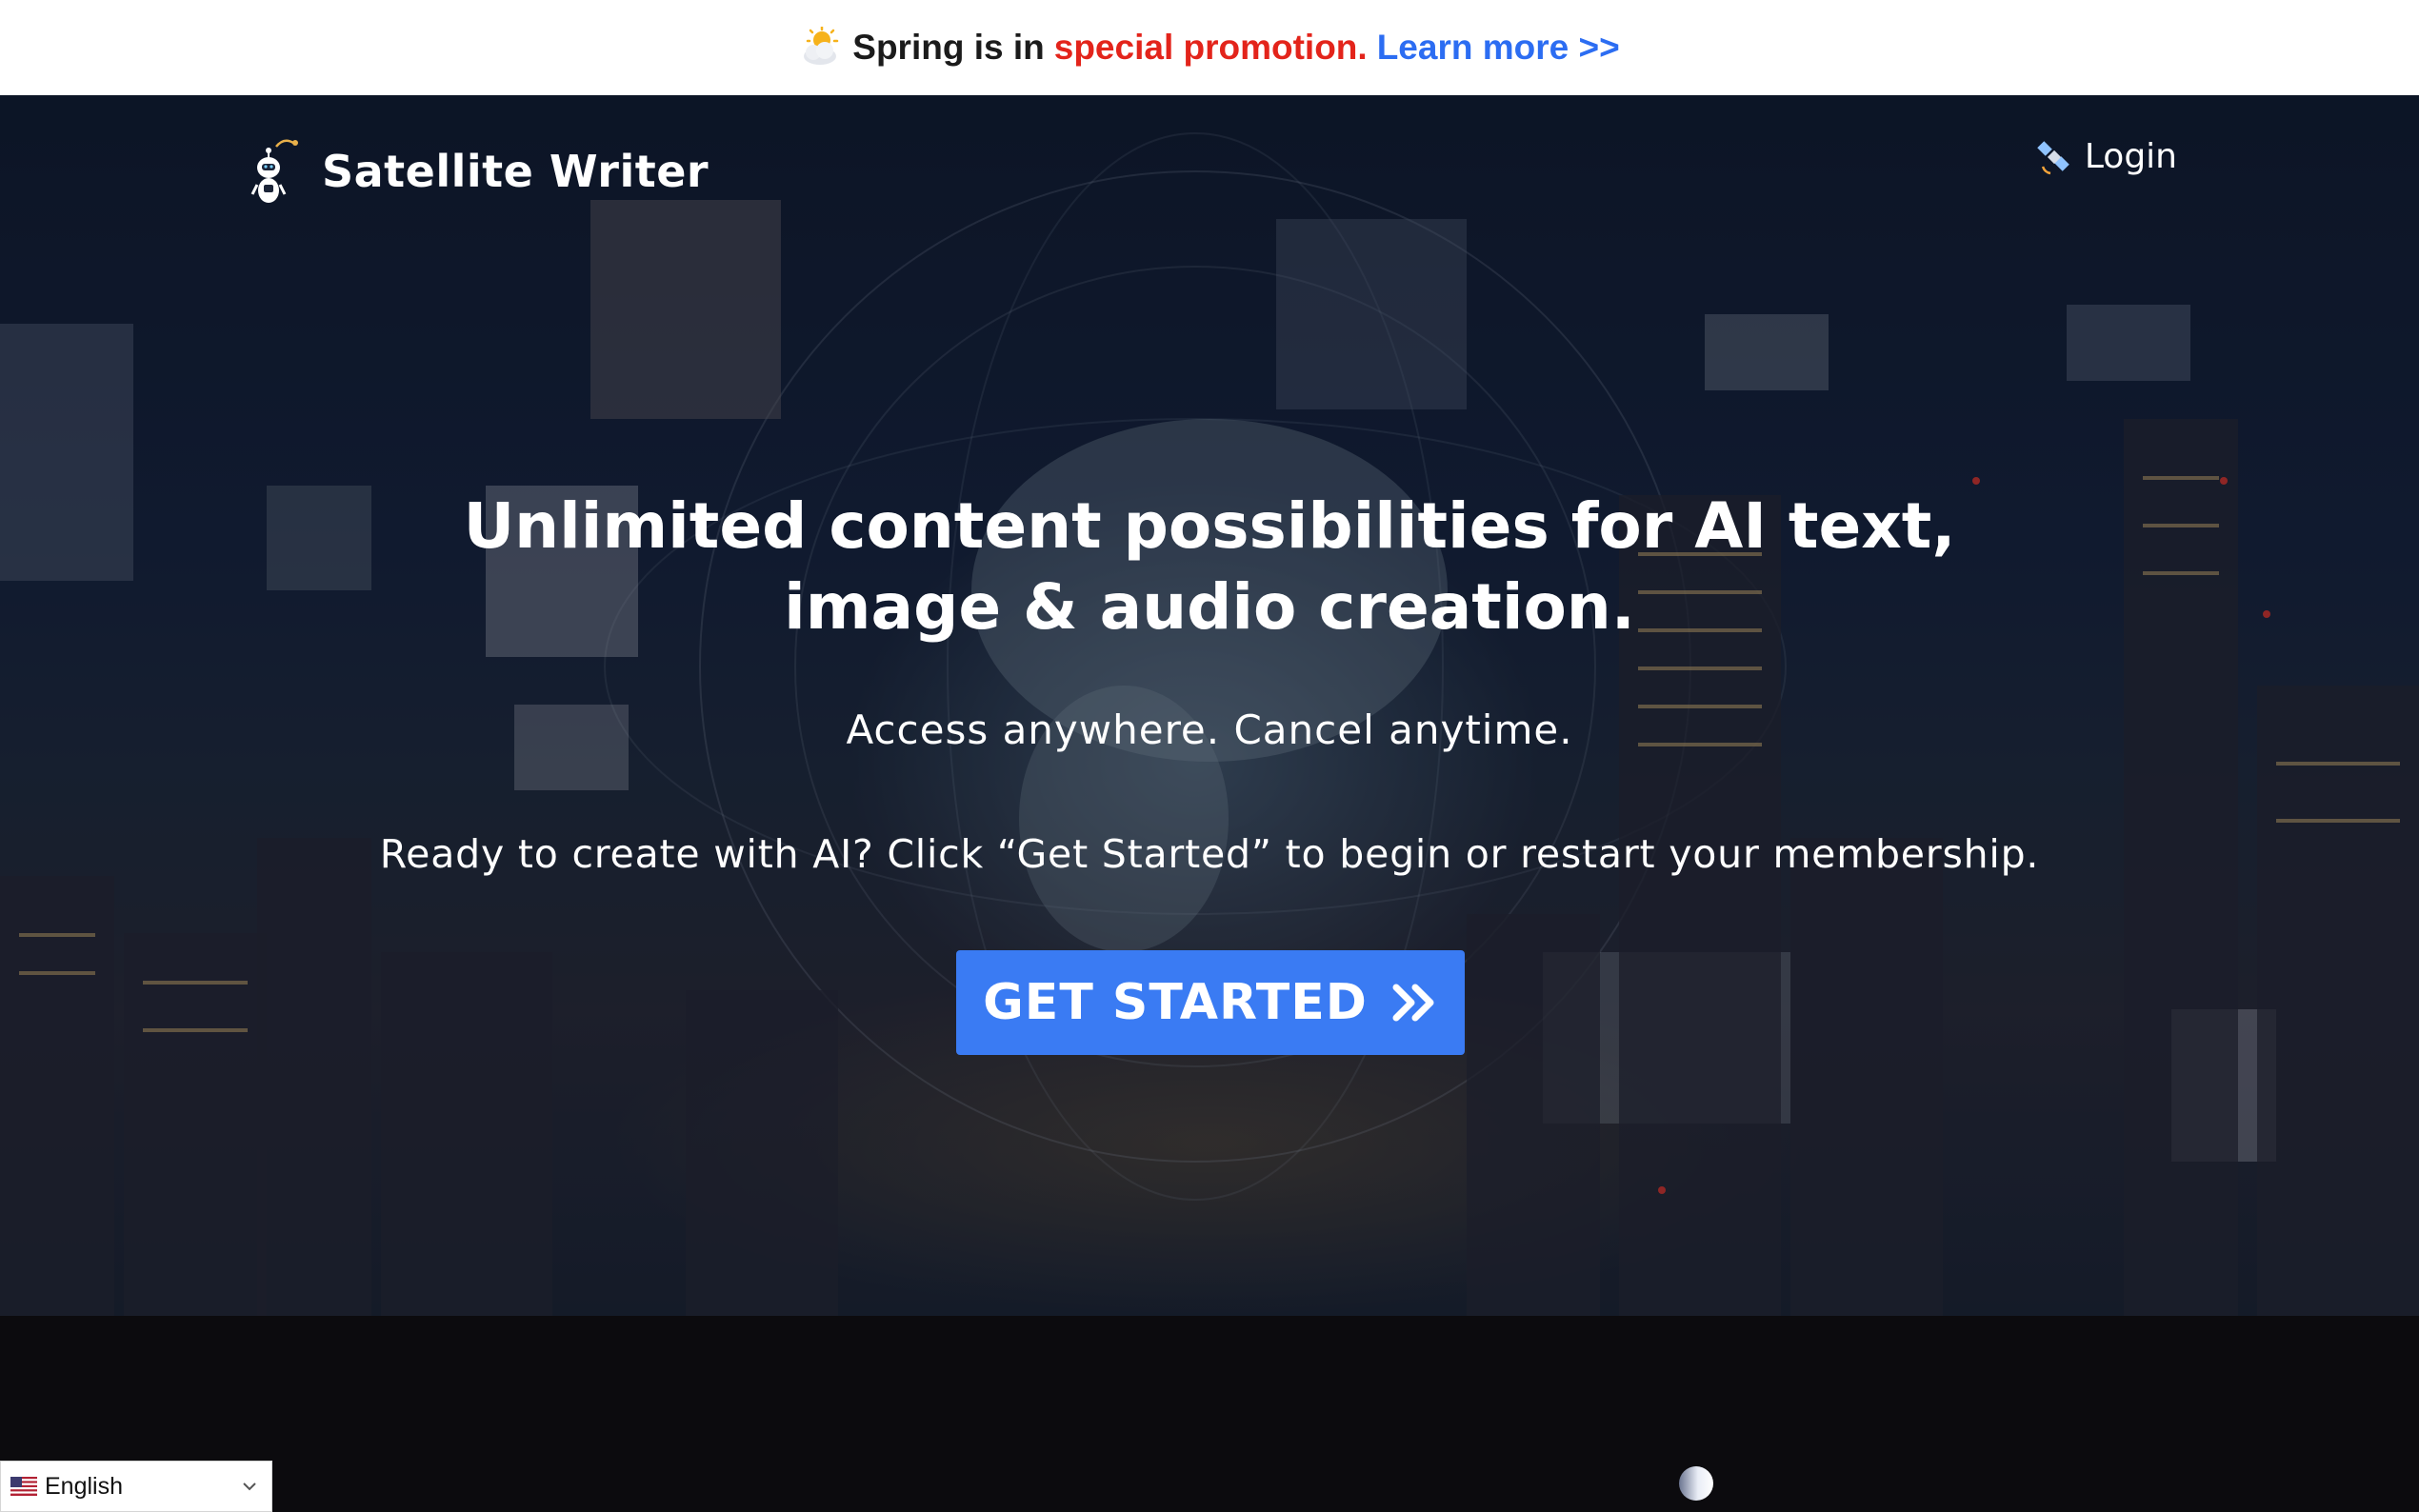  I want to click on brand-logo: Satellite Writer, so click(479, 171).